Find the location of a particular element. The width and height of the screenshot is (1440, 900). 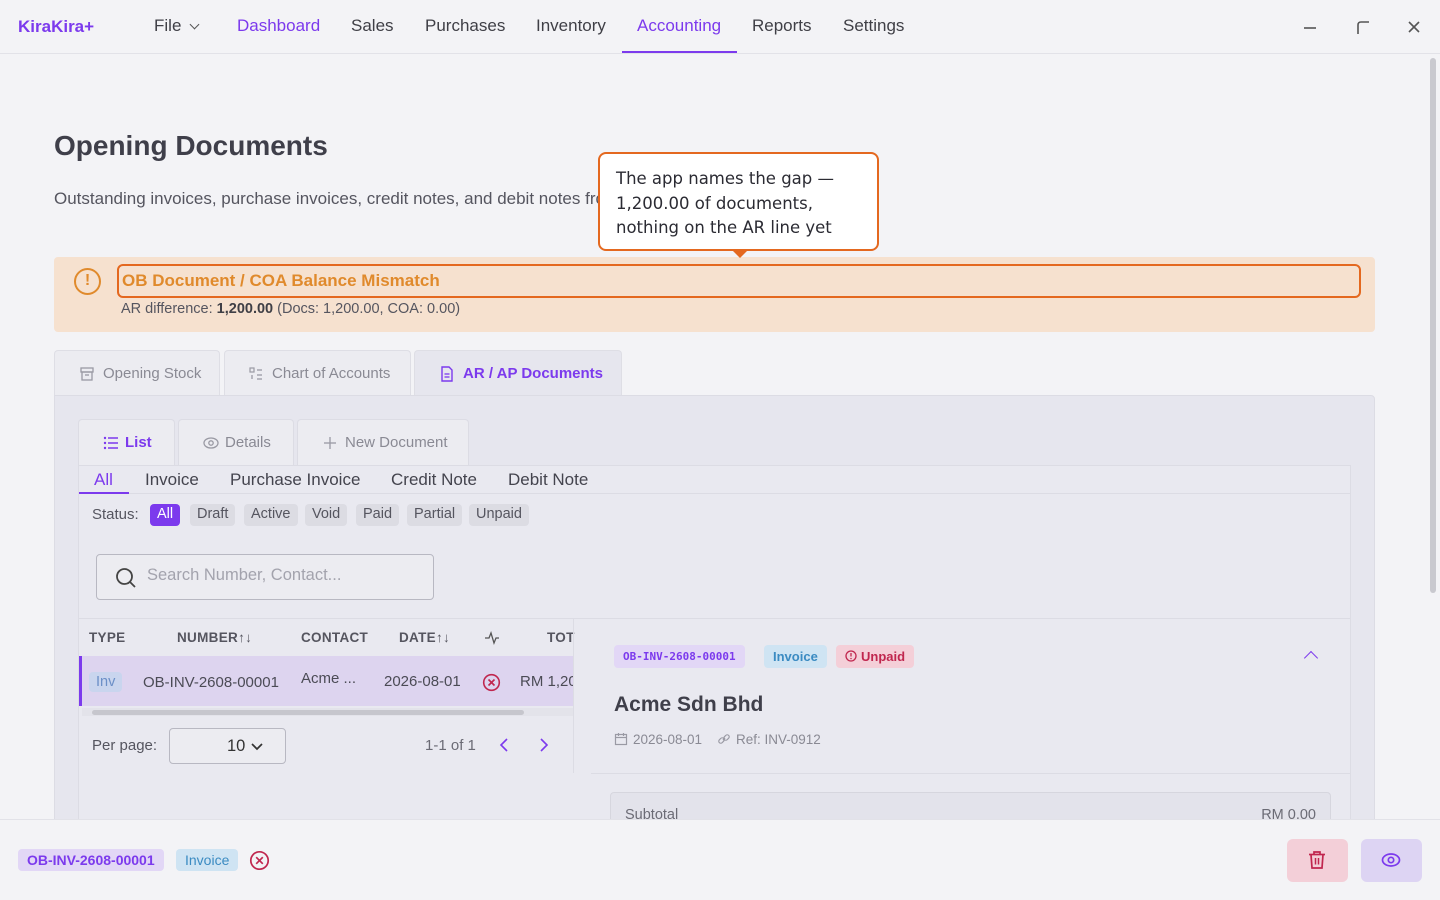

per-page-value: 10 is located at coordinates (236, 746).